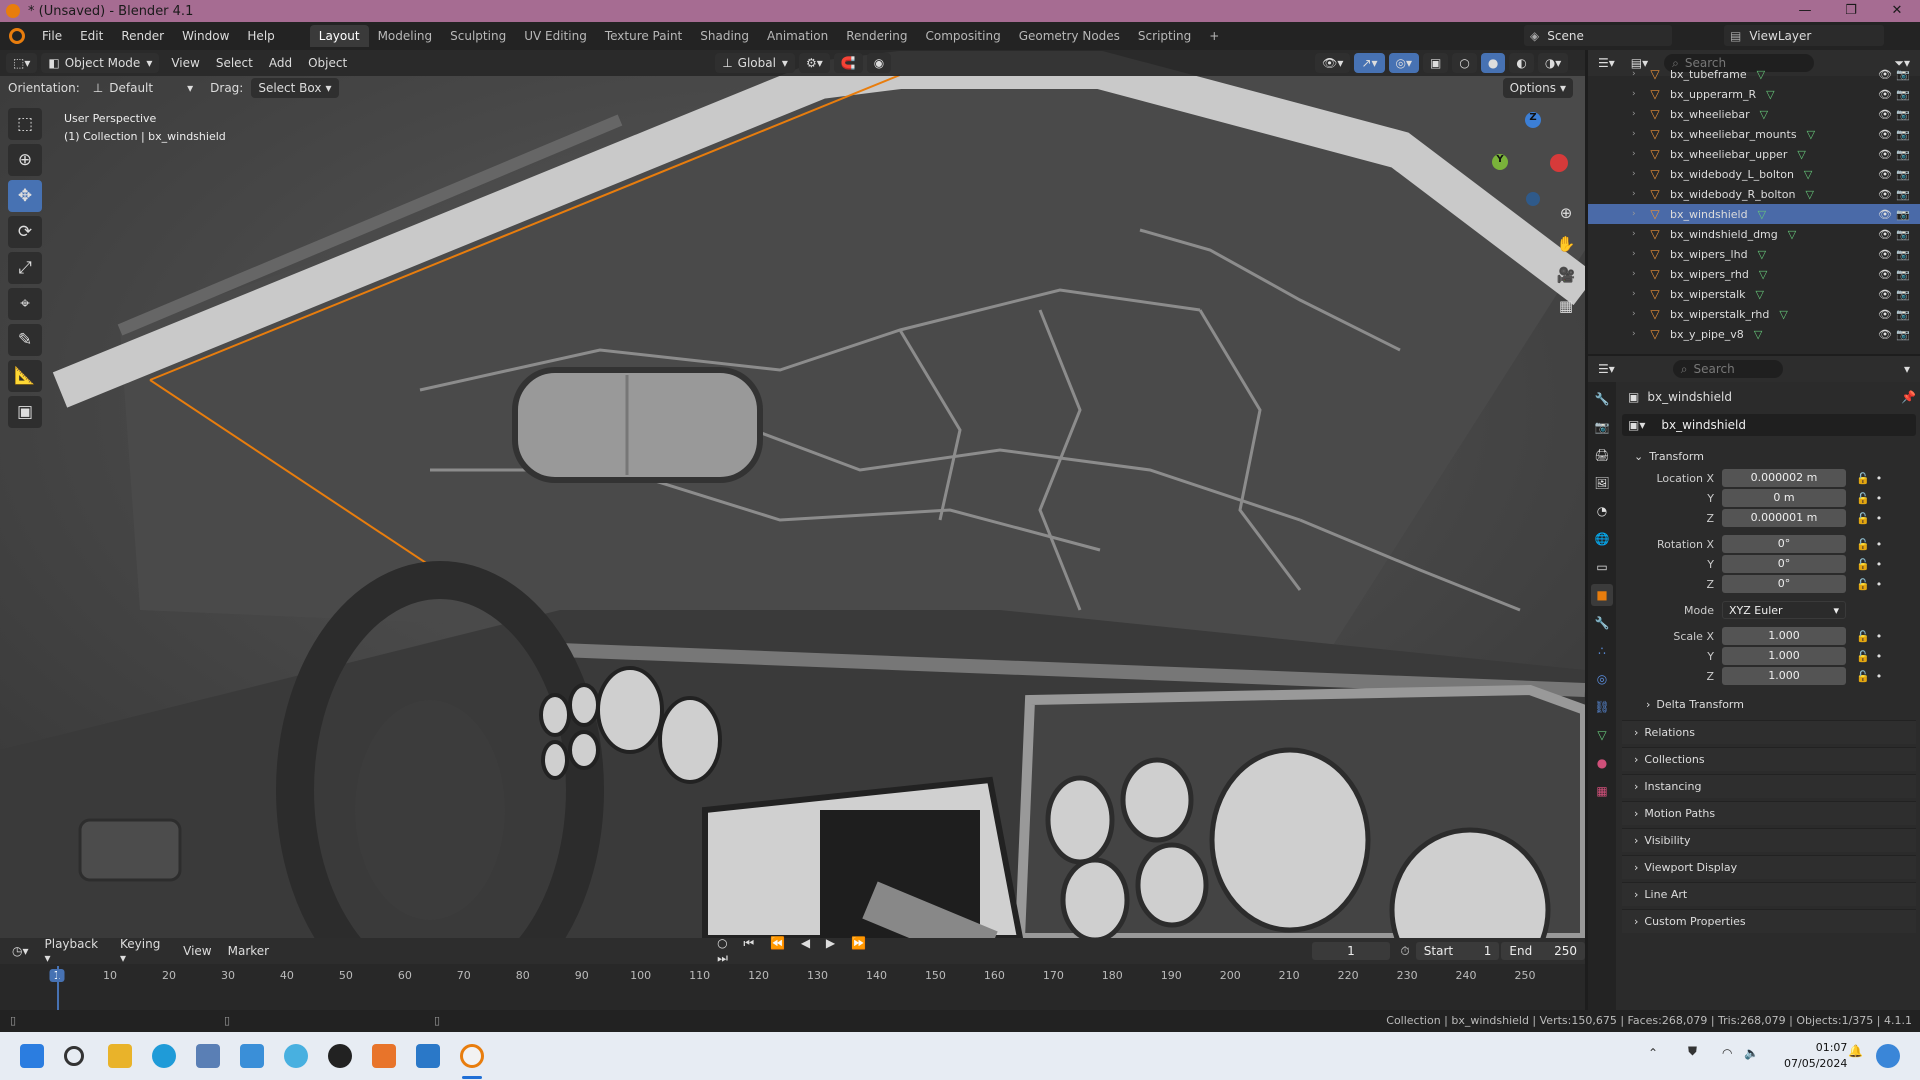  I want to click on location-x-field: 0.000002 m, so click(1784, 478).